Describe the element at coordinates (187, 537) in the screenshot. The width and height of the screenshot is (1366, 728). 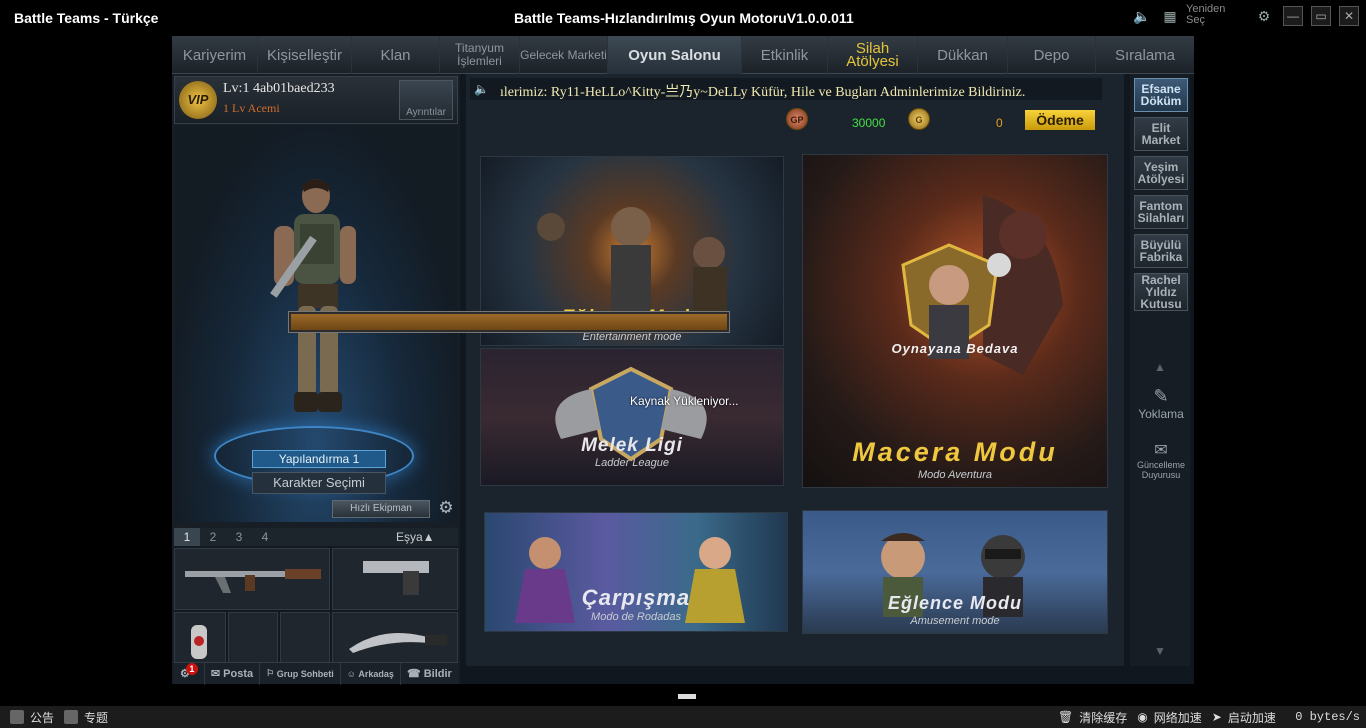
I see `loadout-tab-1: 1` at that location.